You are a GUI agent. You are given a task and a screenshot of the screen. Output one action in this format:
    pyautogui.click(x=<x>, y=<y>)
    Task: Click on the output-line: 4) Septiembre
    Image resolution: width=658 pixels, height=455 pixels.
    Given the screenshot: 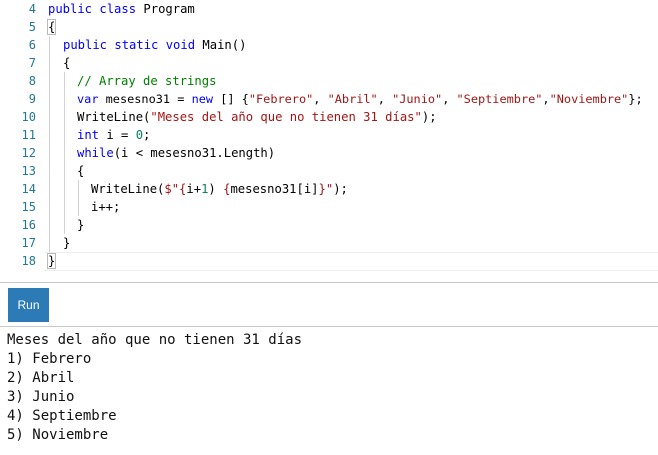 What is the action you would take?
    pyautogui.click(x=62, y=416)
    